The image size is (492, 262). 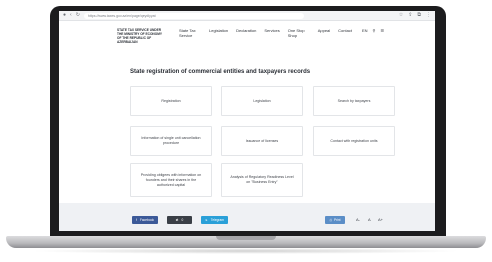 I want to click on language-selector: EN, so click(x=365, y=30).